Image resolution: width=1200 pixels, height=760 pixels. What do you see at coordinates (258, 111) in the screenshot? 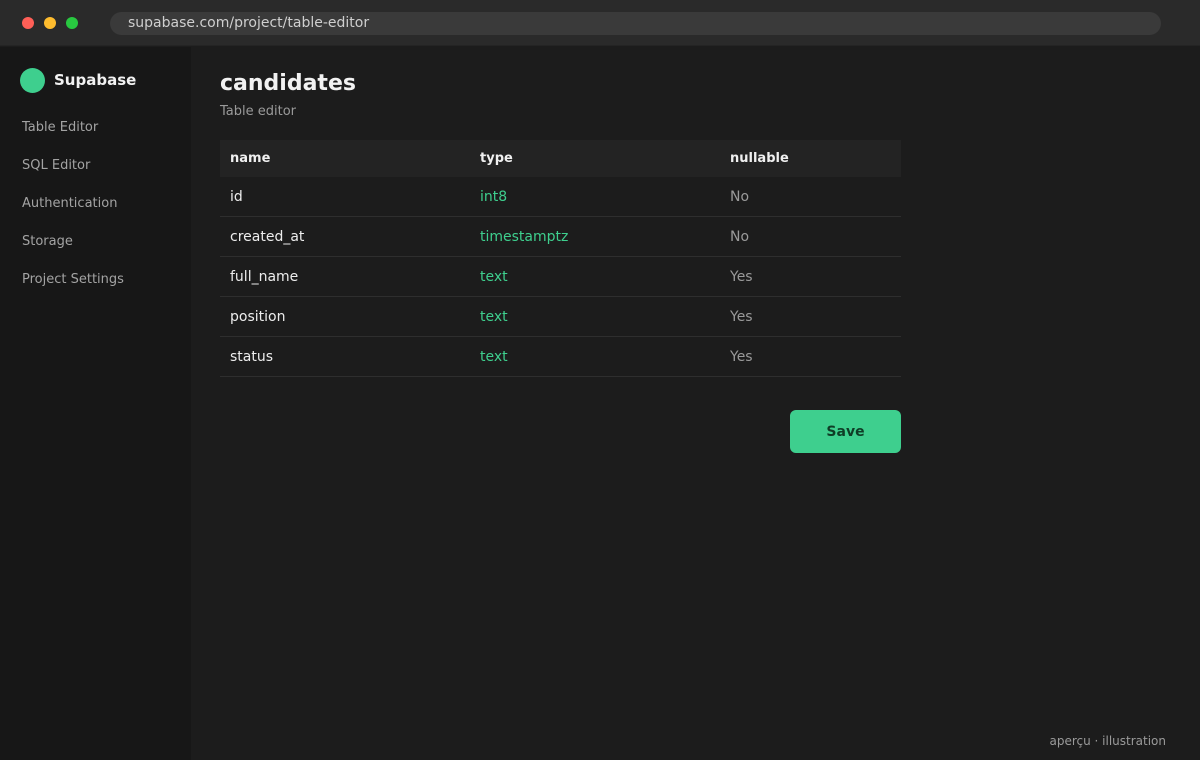
I see `page-subtitle: Table editor` at bounding box center [258, 111].